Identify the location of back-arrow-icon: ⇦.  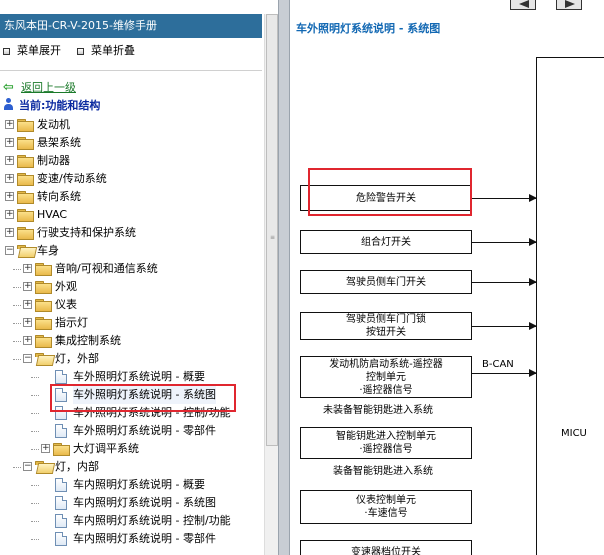
(8, 87).